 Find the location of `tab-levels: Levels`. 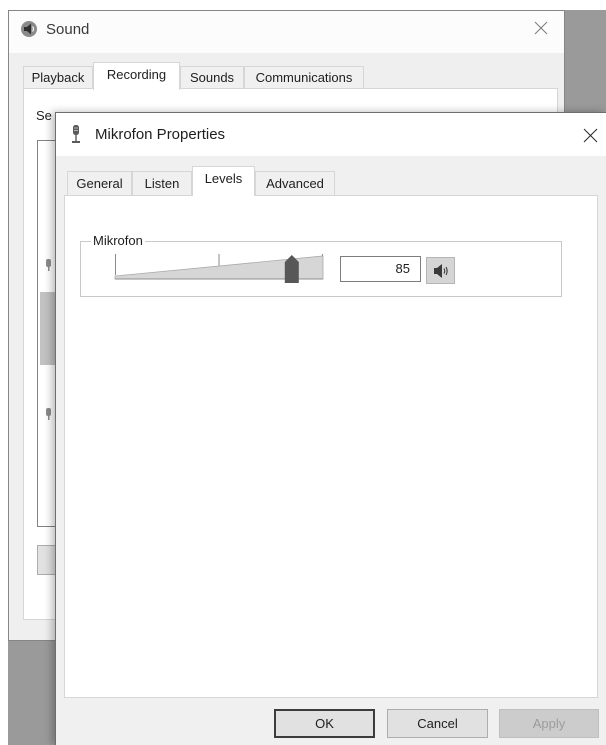

tab-levels: Levels is located at coordinates (223, 181).